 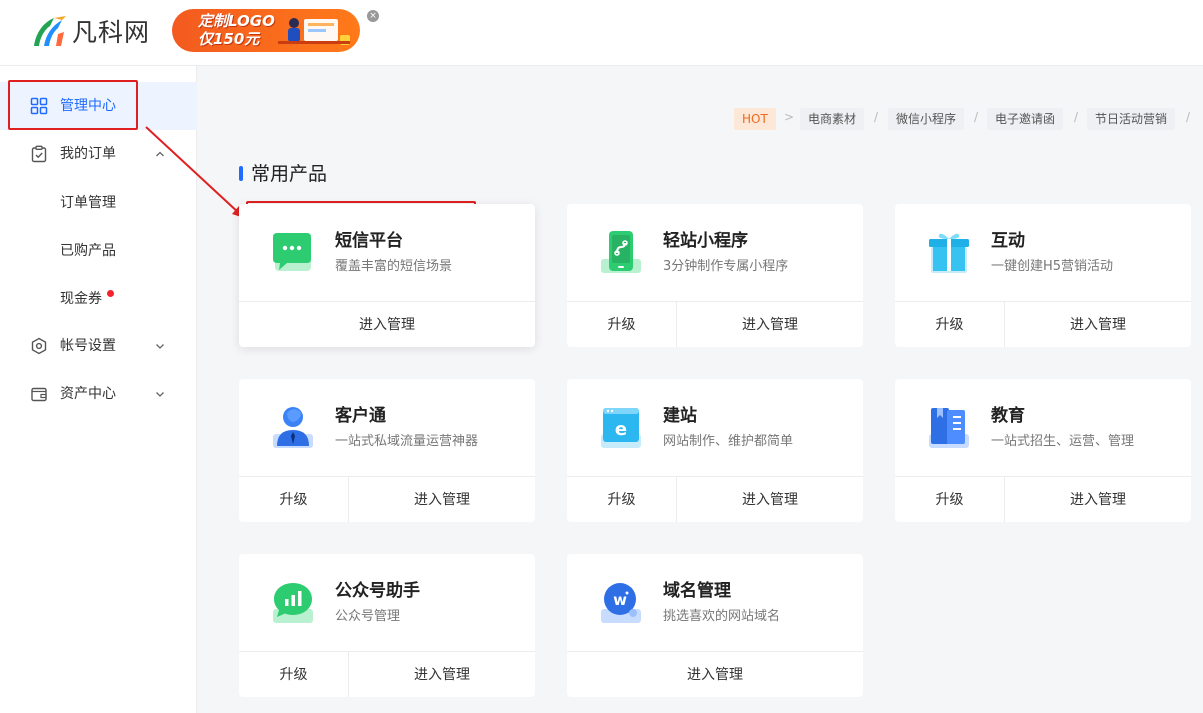 What do you see at coordinates (373, 16) in the screenshot?
I see `promo-close-icon: ×` at bounding box center [373, 16].